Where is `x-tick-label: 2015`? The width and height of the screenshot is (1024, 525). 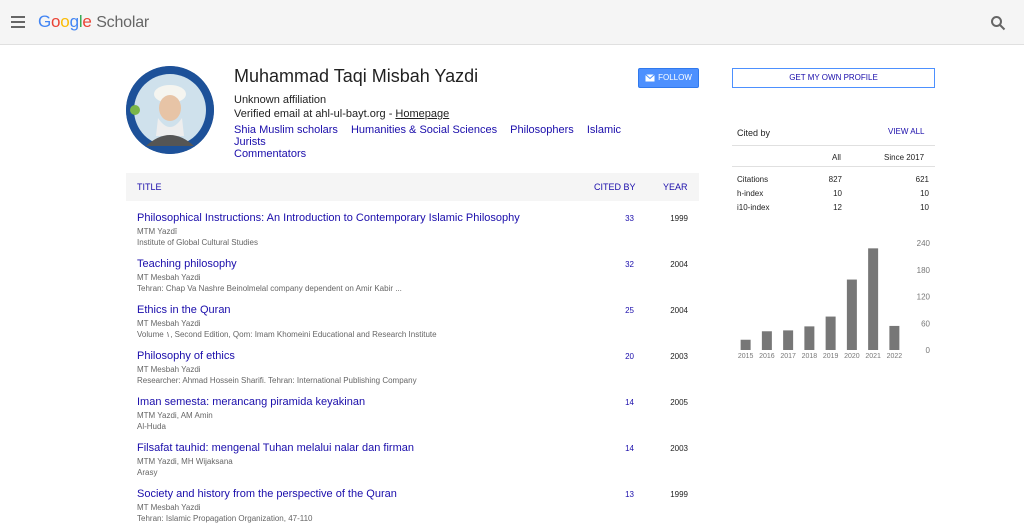 x-tick-label: 2015 is located at coordinates (746, 356).